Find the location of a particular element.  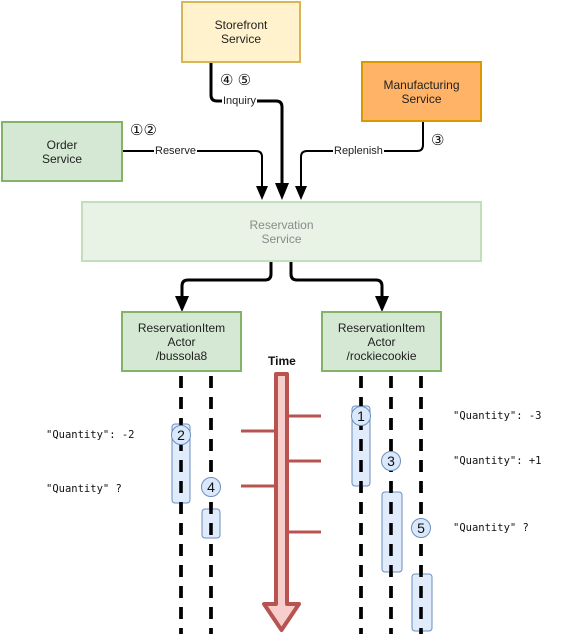

step-marker-label: 2 is located at coordinates (181, 435).